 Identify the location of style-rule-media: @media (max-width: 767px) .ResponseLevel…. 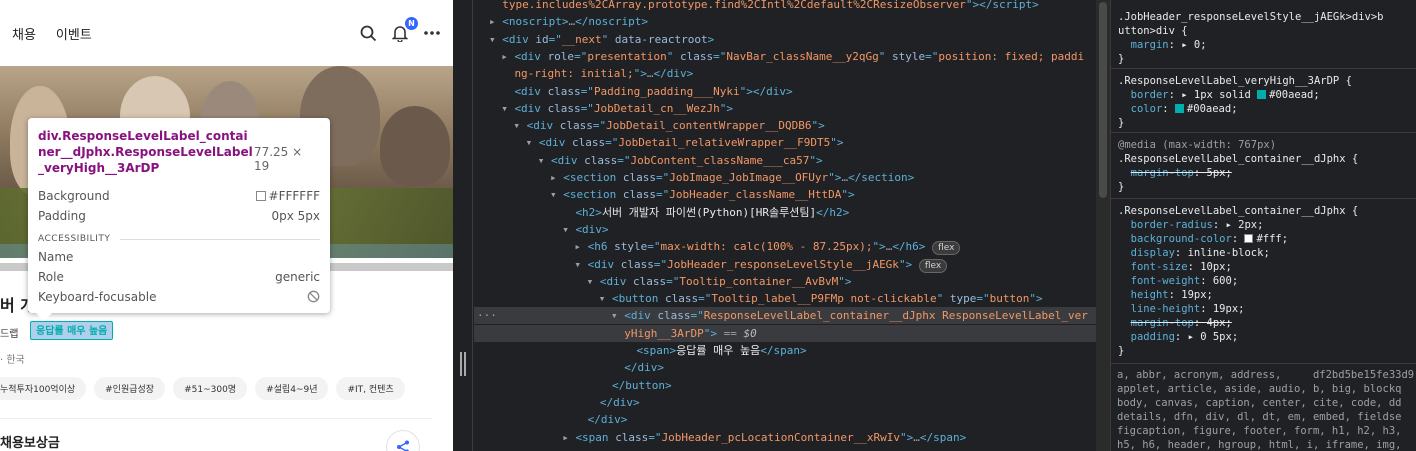
(1267, 166).